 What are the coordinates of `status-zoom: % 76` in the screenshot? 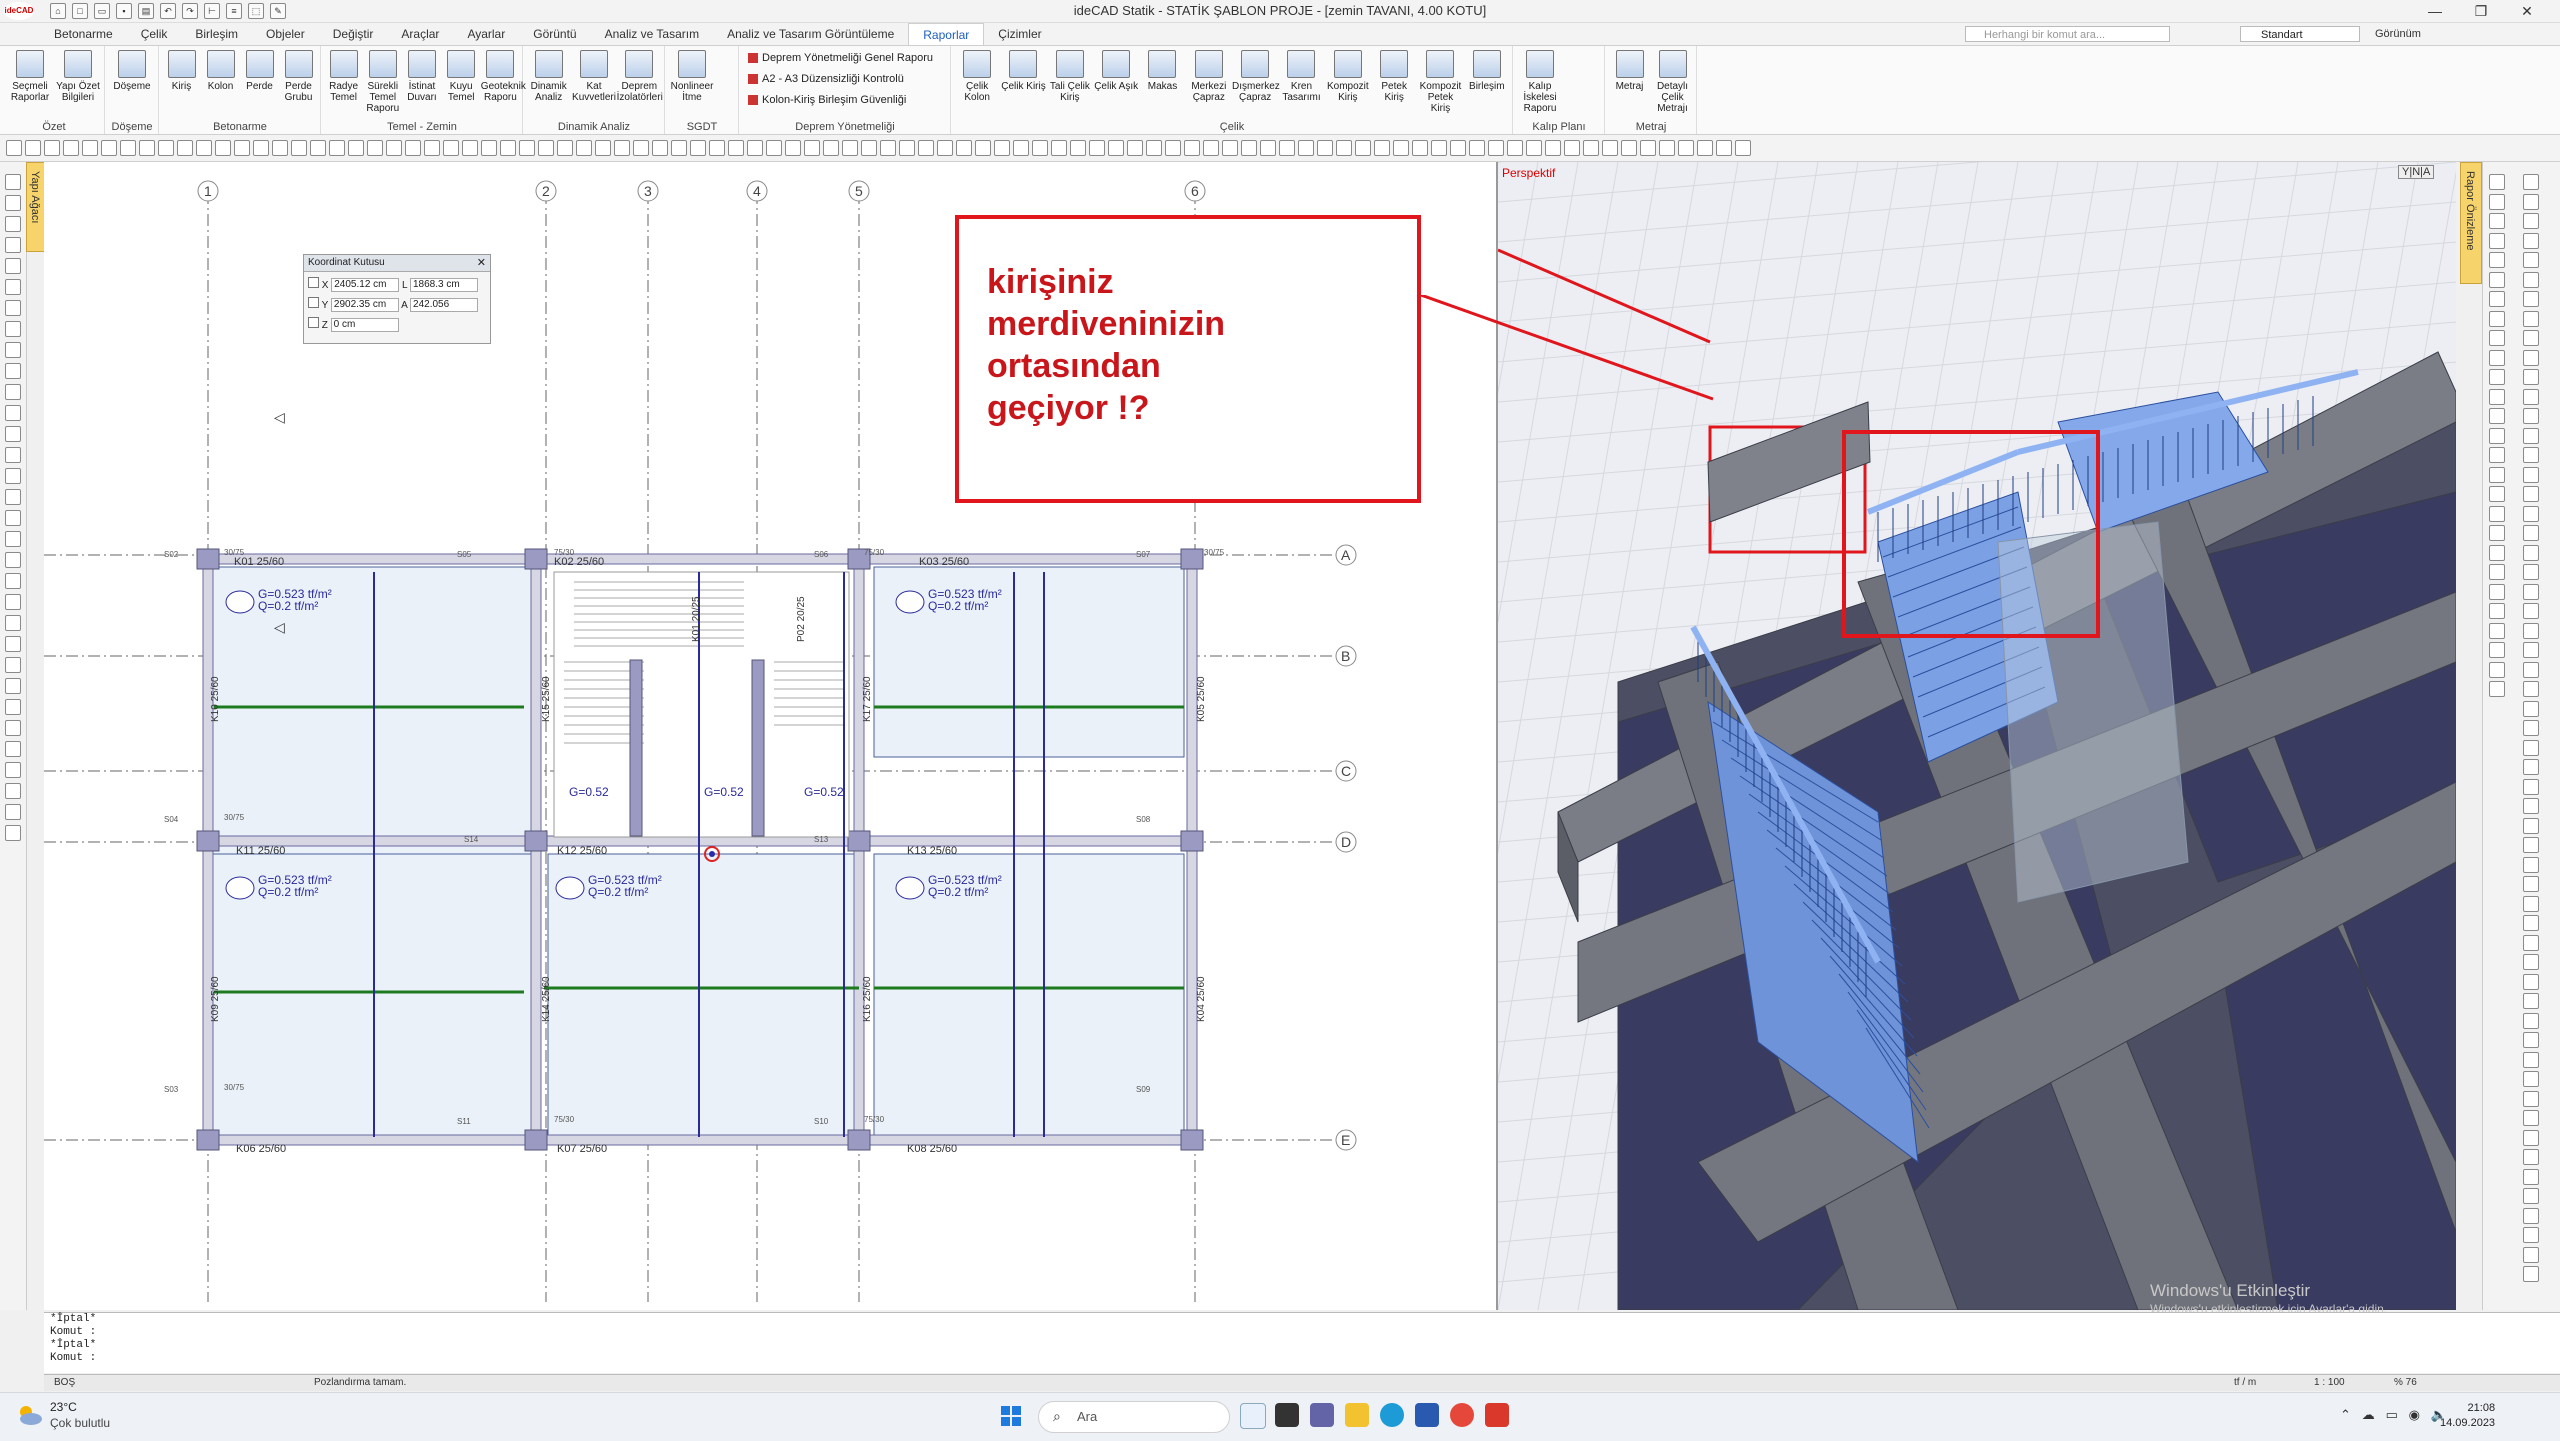 It's located at (2405, 1382).